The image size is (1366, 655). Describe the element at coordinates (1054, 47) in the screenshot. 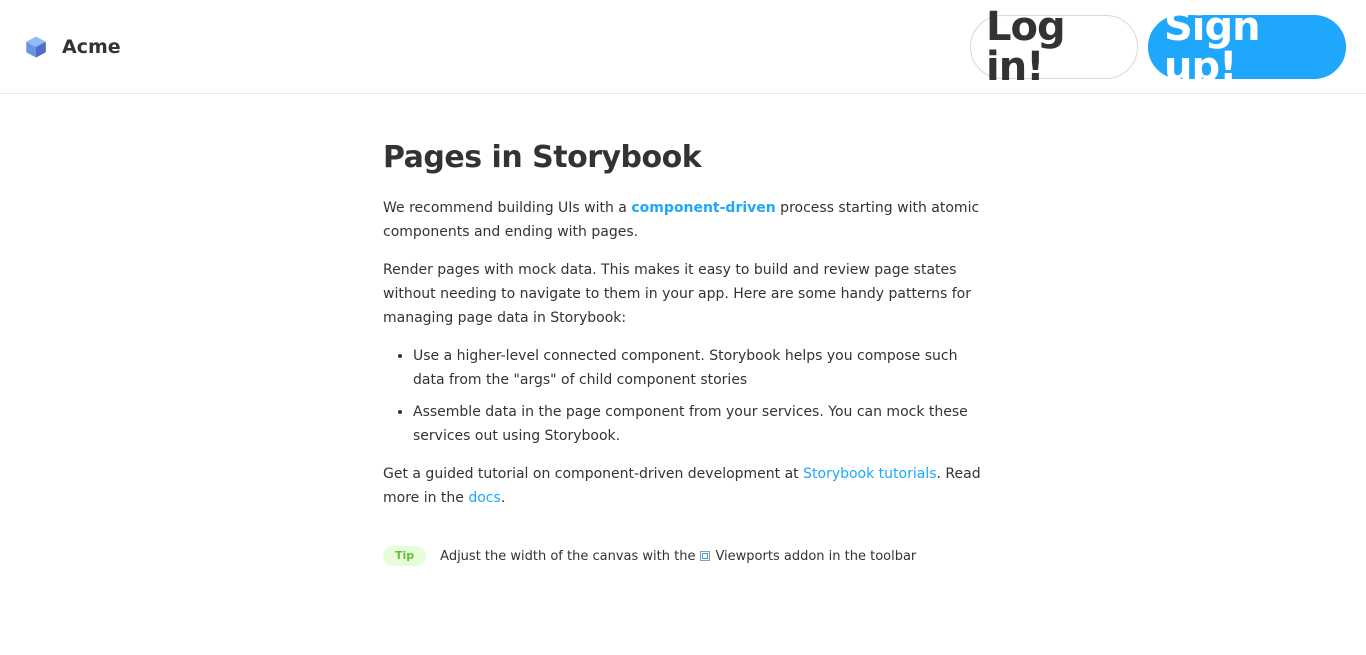

I see `login-button: Log in!` at that location.